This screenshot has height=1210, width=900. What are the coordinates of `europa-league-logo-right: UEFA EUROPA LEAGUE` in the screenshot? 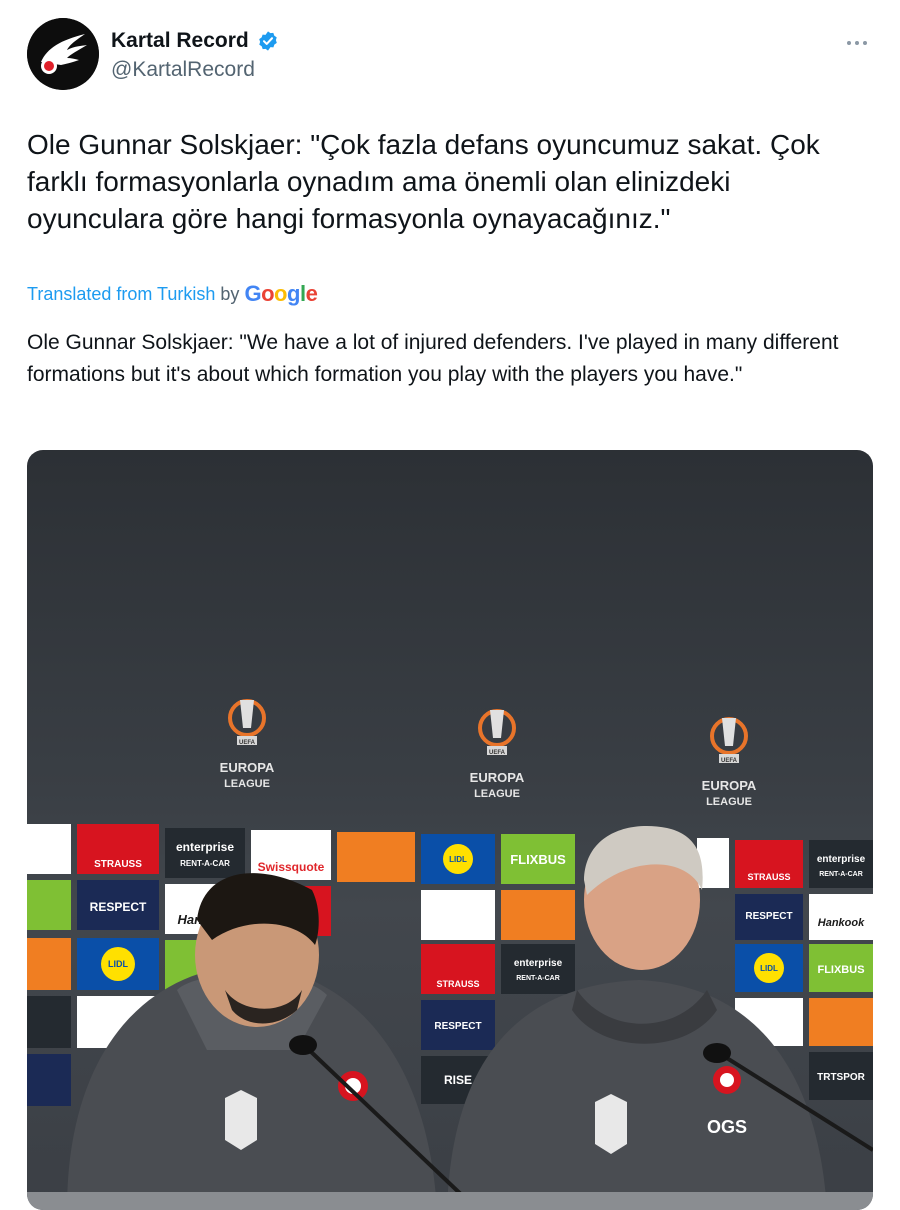 It's located at (729, 762).